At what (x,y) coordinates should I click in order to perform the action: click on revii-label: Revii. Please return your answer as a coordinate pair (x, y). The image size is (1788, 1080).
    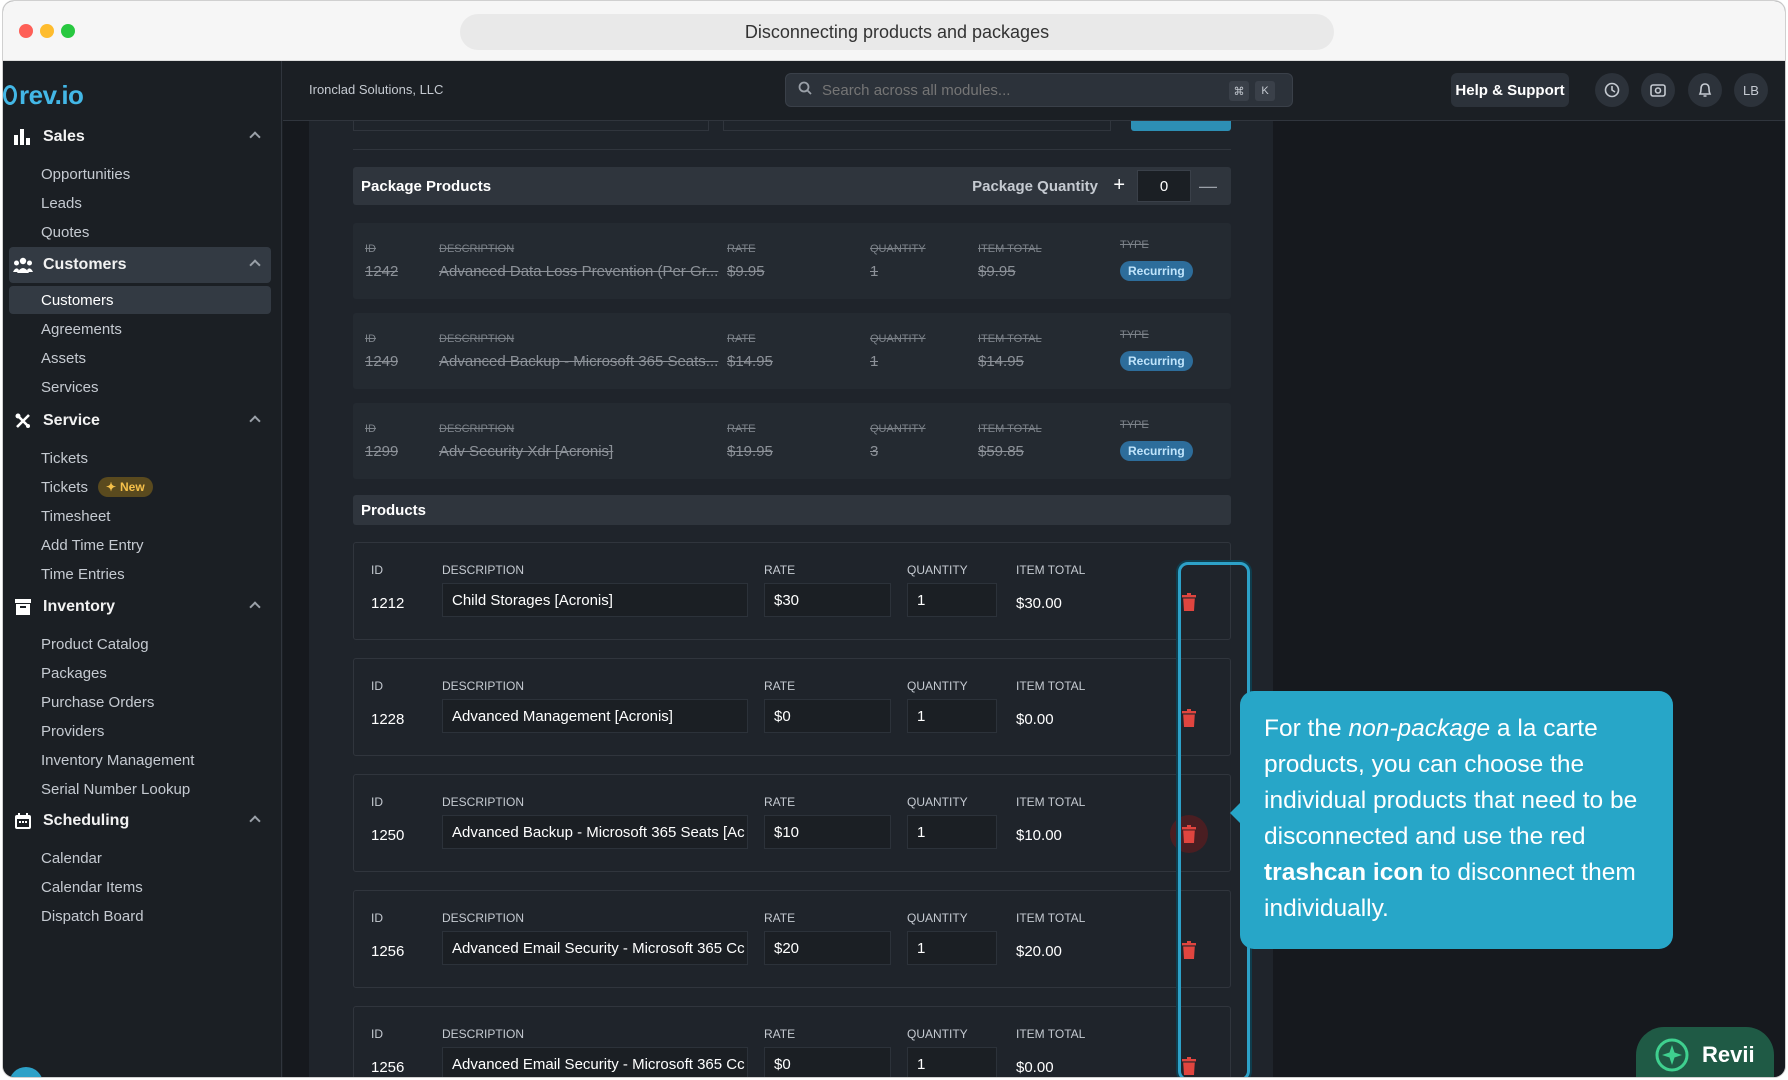
    Looking at the image, I should click on (1728, 1054).